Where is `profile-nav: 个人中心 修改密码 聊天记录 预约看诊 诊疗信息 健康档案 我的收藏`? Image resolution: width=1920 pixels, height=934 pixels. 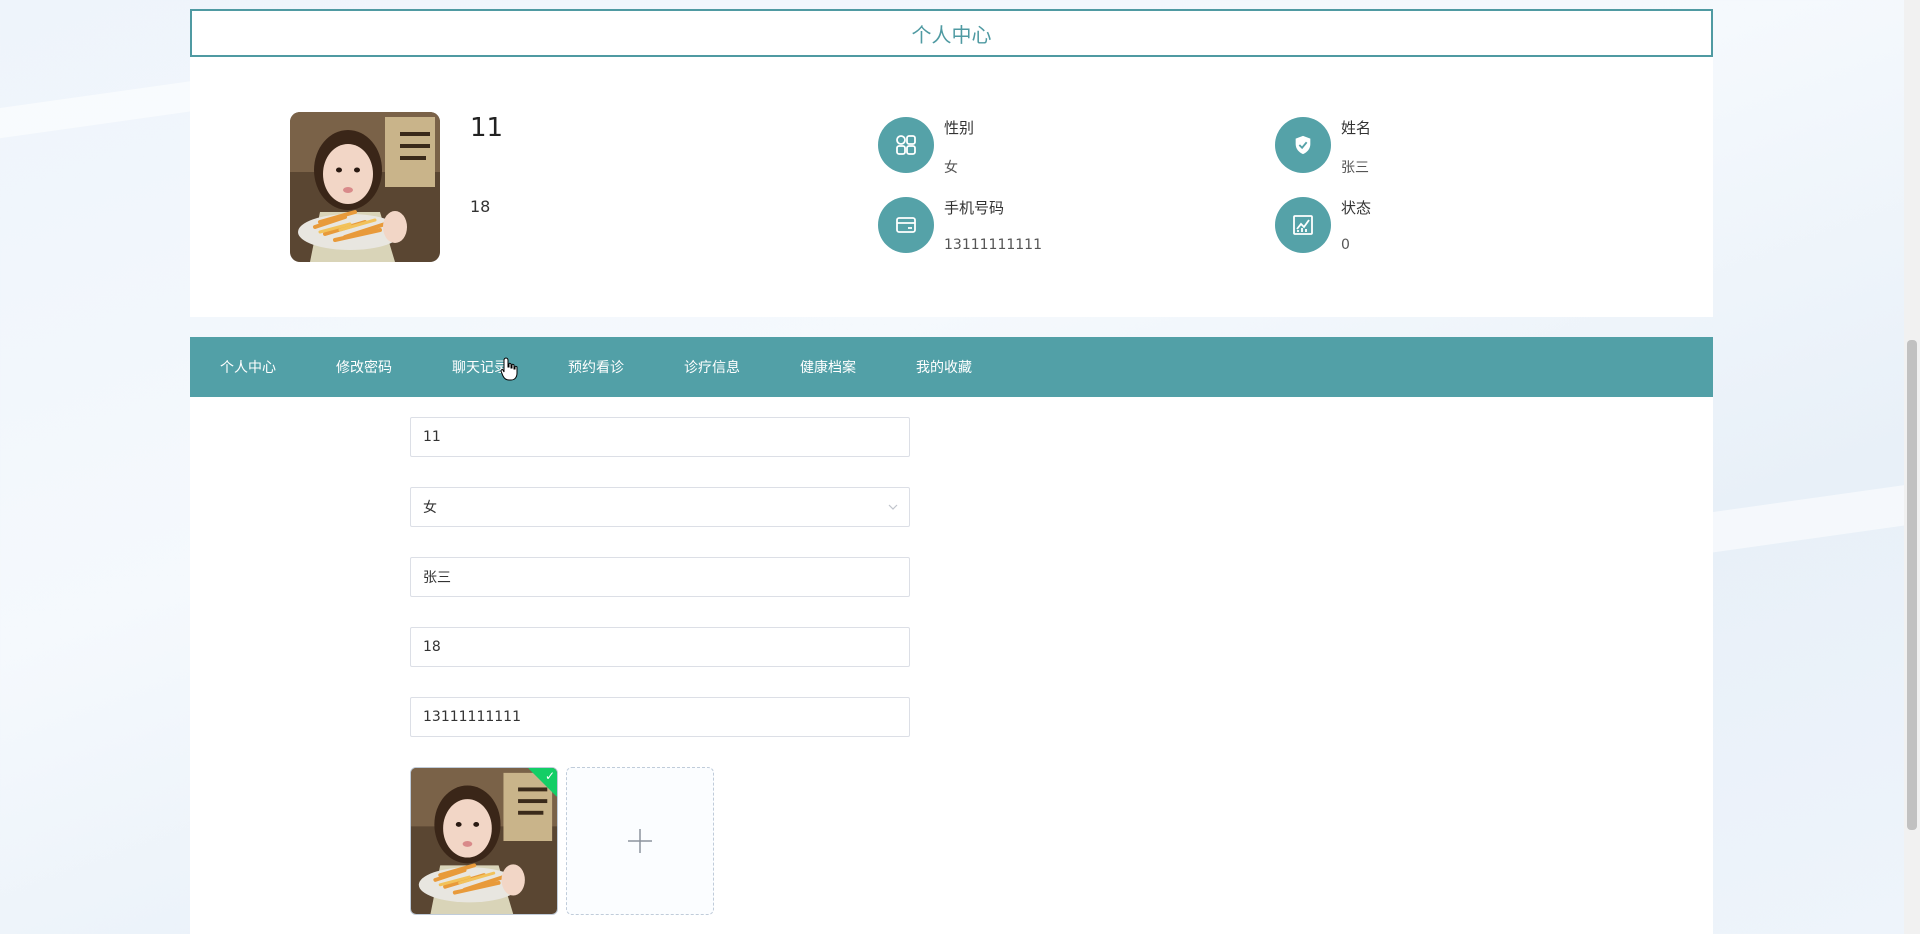 profile-nav: 个人中心 修改密码 聊天记录 预约看诊 诊疗信息 健康档案 我的收藏 is located at coordinates (951, 367).